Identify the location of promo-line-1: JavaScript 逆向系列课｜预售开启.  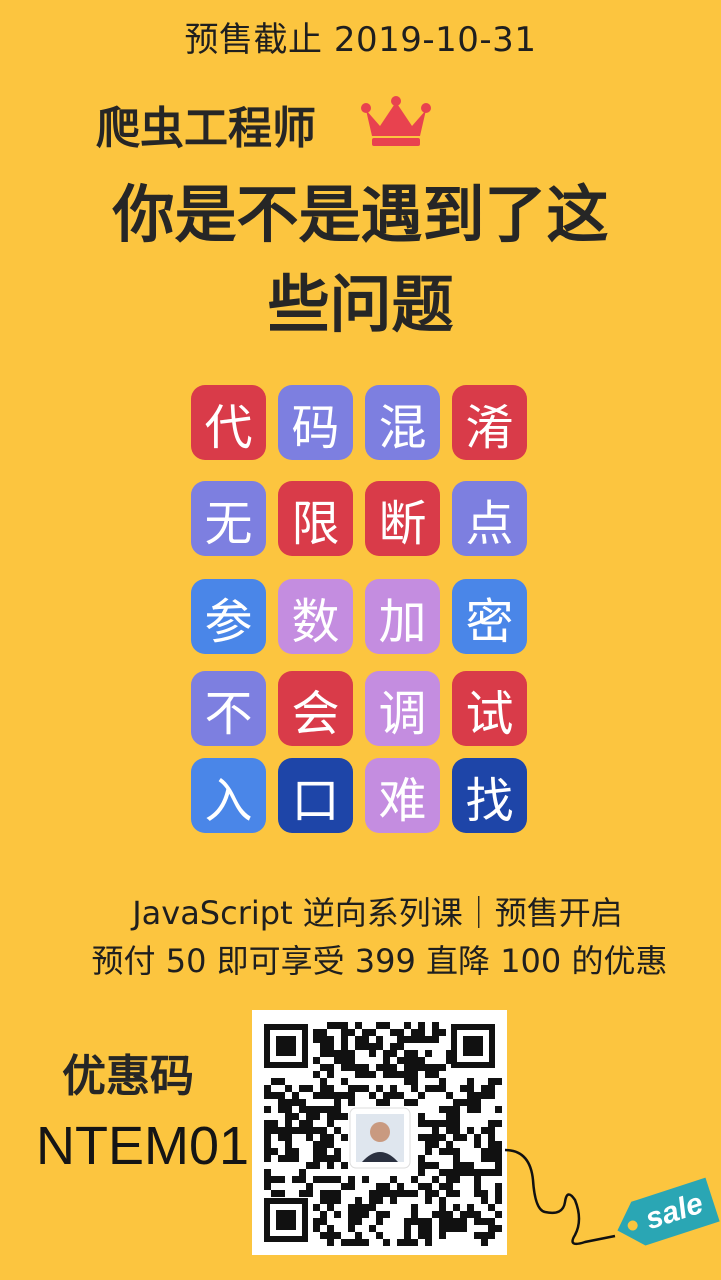
(377, 913).